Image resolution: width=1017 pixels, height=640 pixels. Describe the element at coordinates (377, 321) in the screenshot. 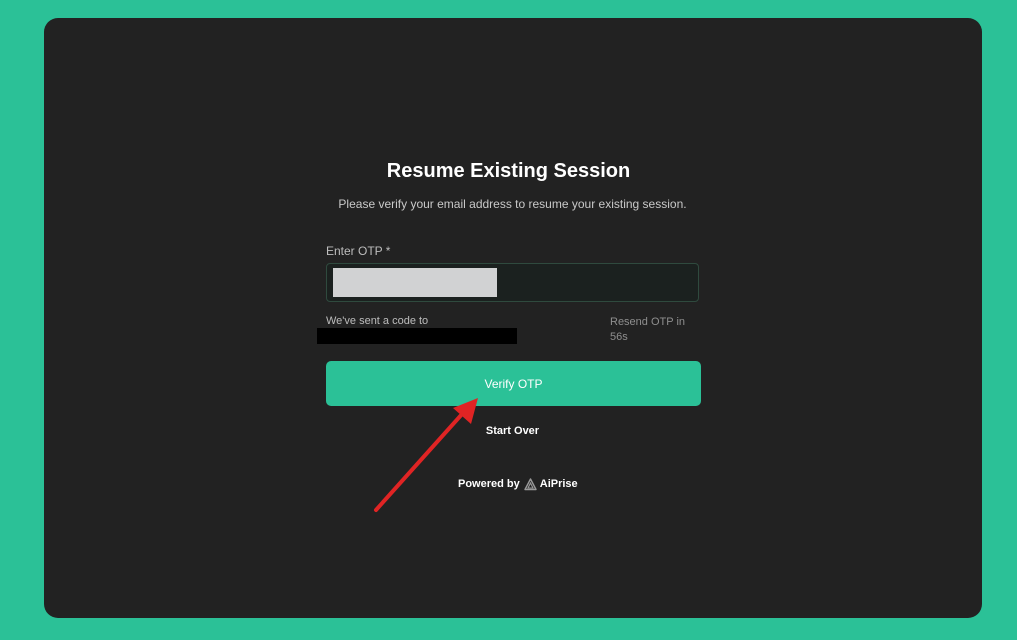

I see `otp-sent-label: We've sent a code to` at that location.